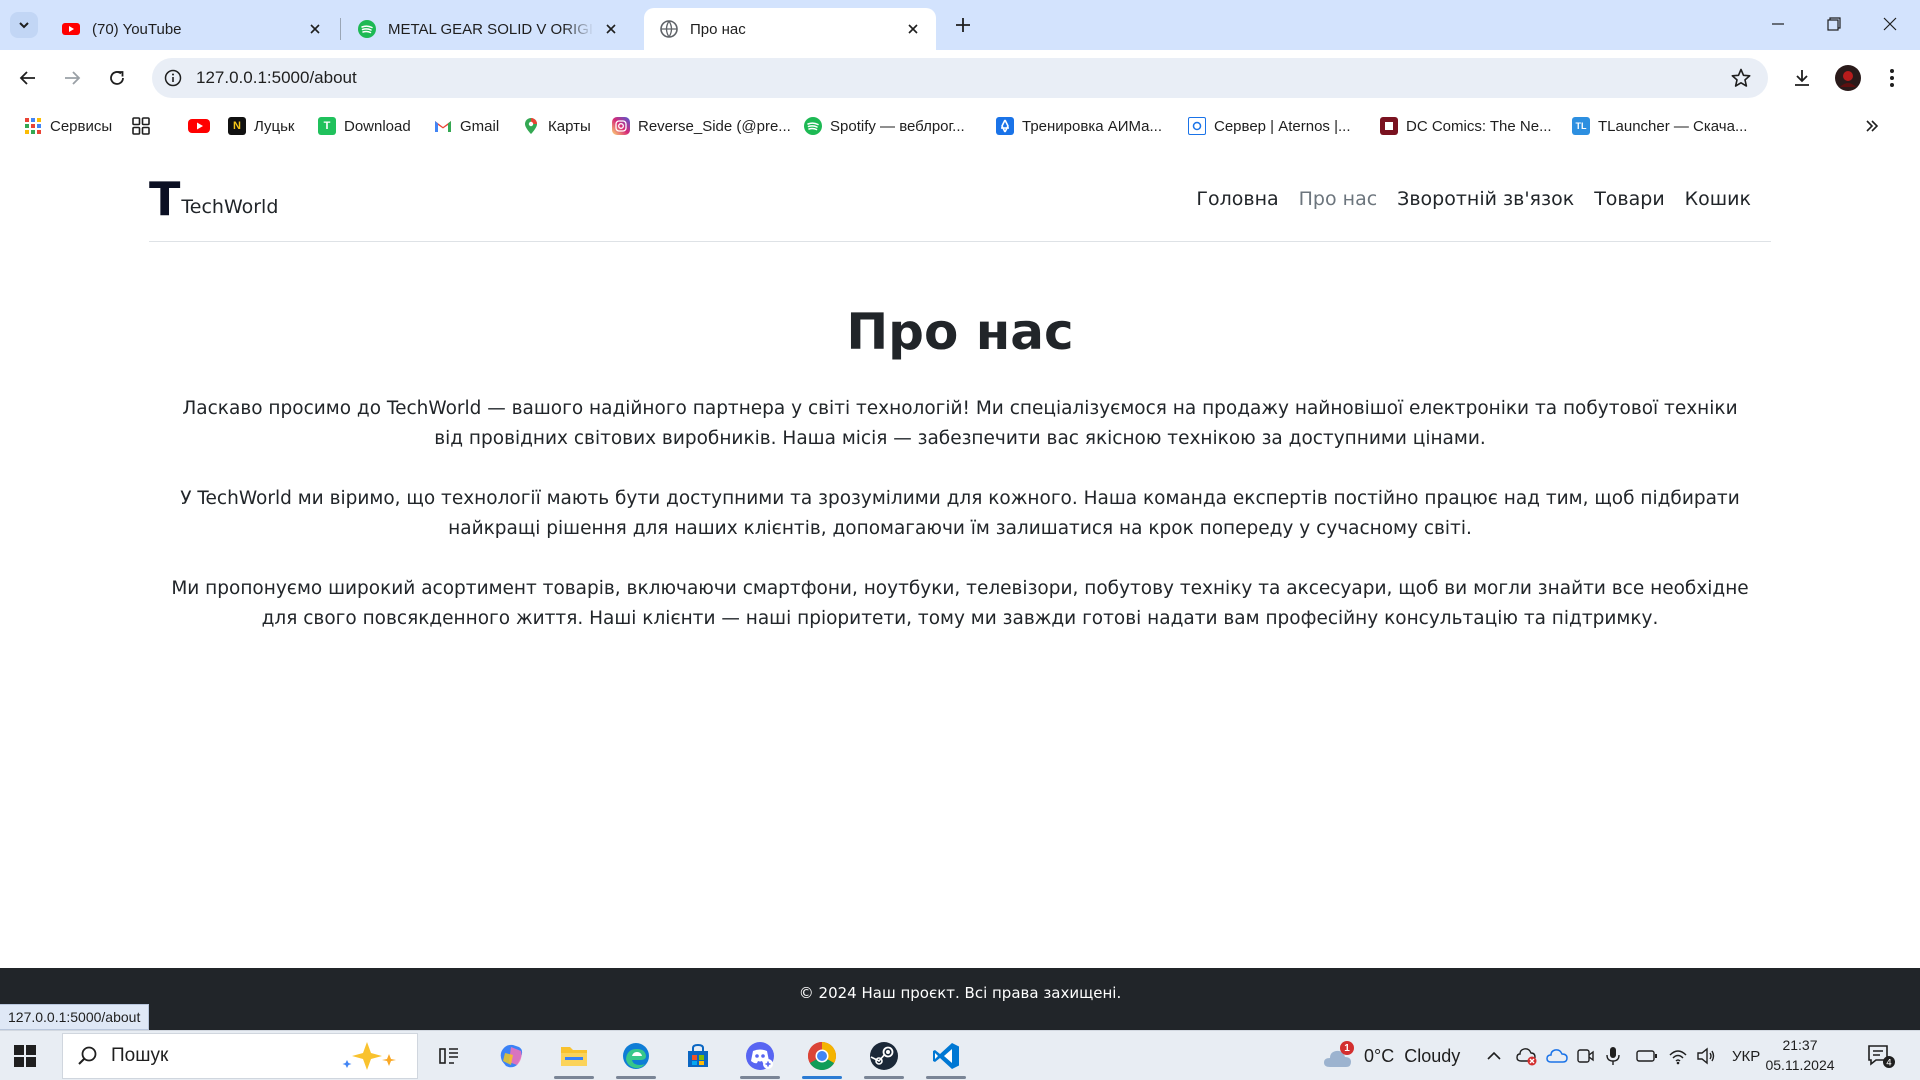  I want to click on profile-avatar, so click(1848, 78).